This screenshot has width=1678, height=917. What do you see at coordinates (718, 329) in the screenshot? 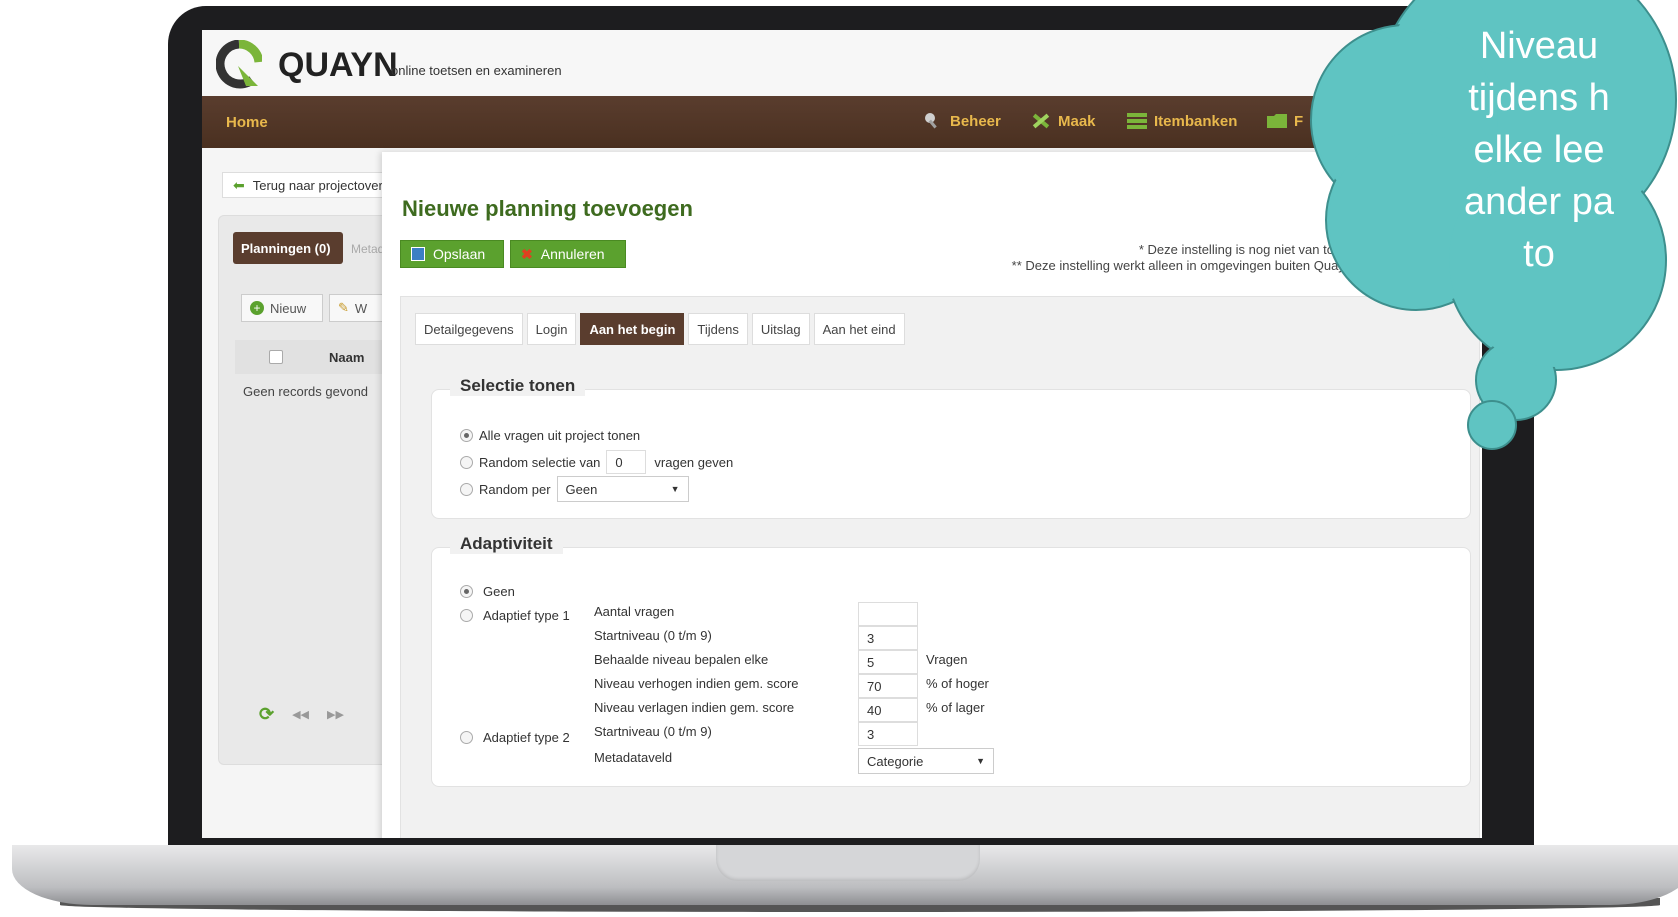
I see `tab-tijdens: Tijdens` at bounding box center [718, 329].